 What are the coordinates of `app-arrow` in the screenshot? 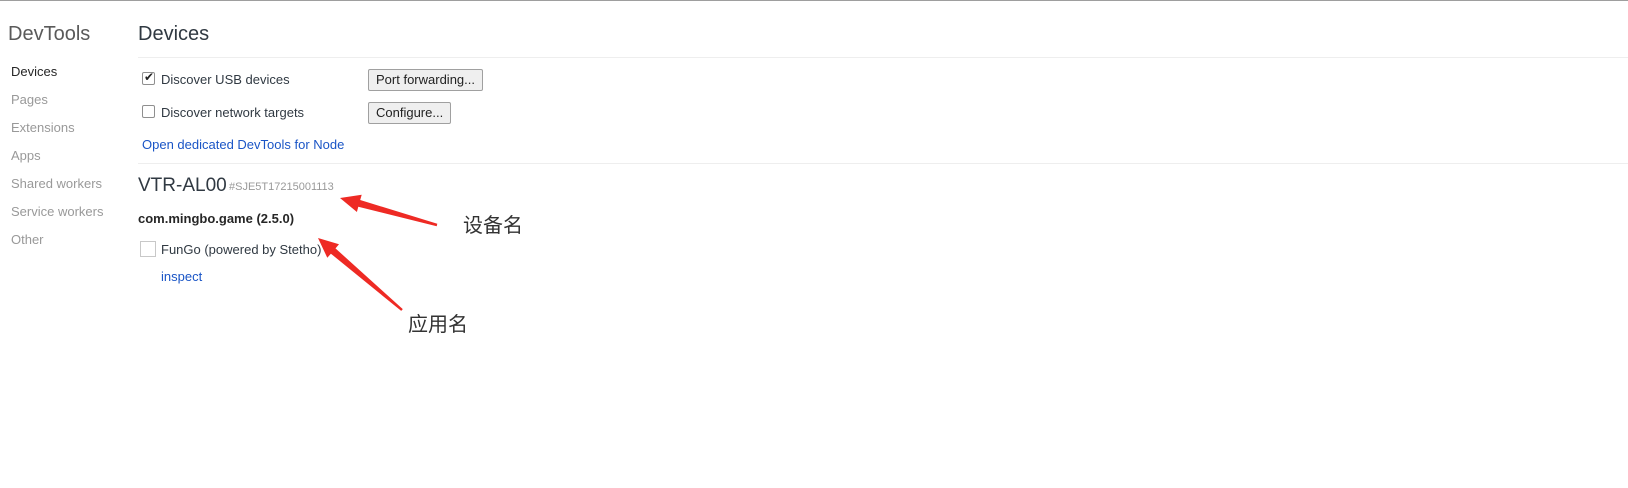 It's located at (360, 274).